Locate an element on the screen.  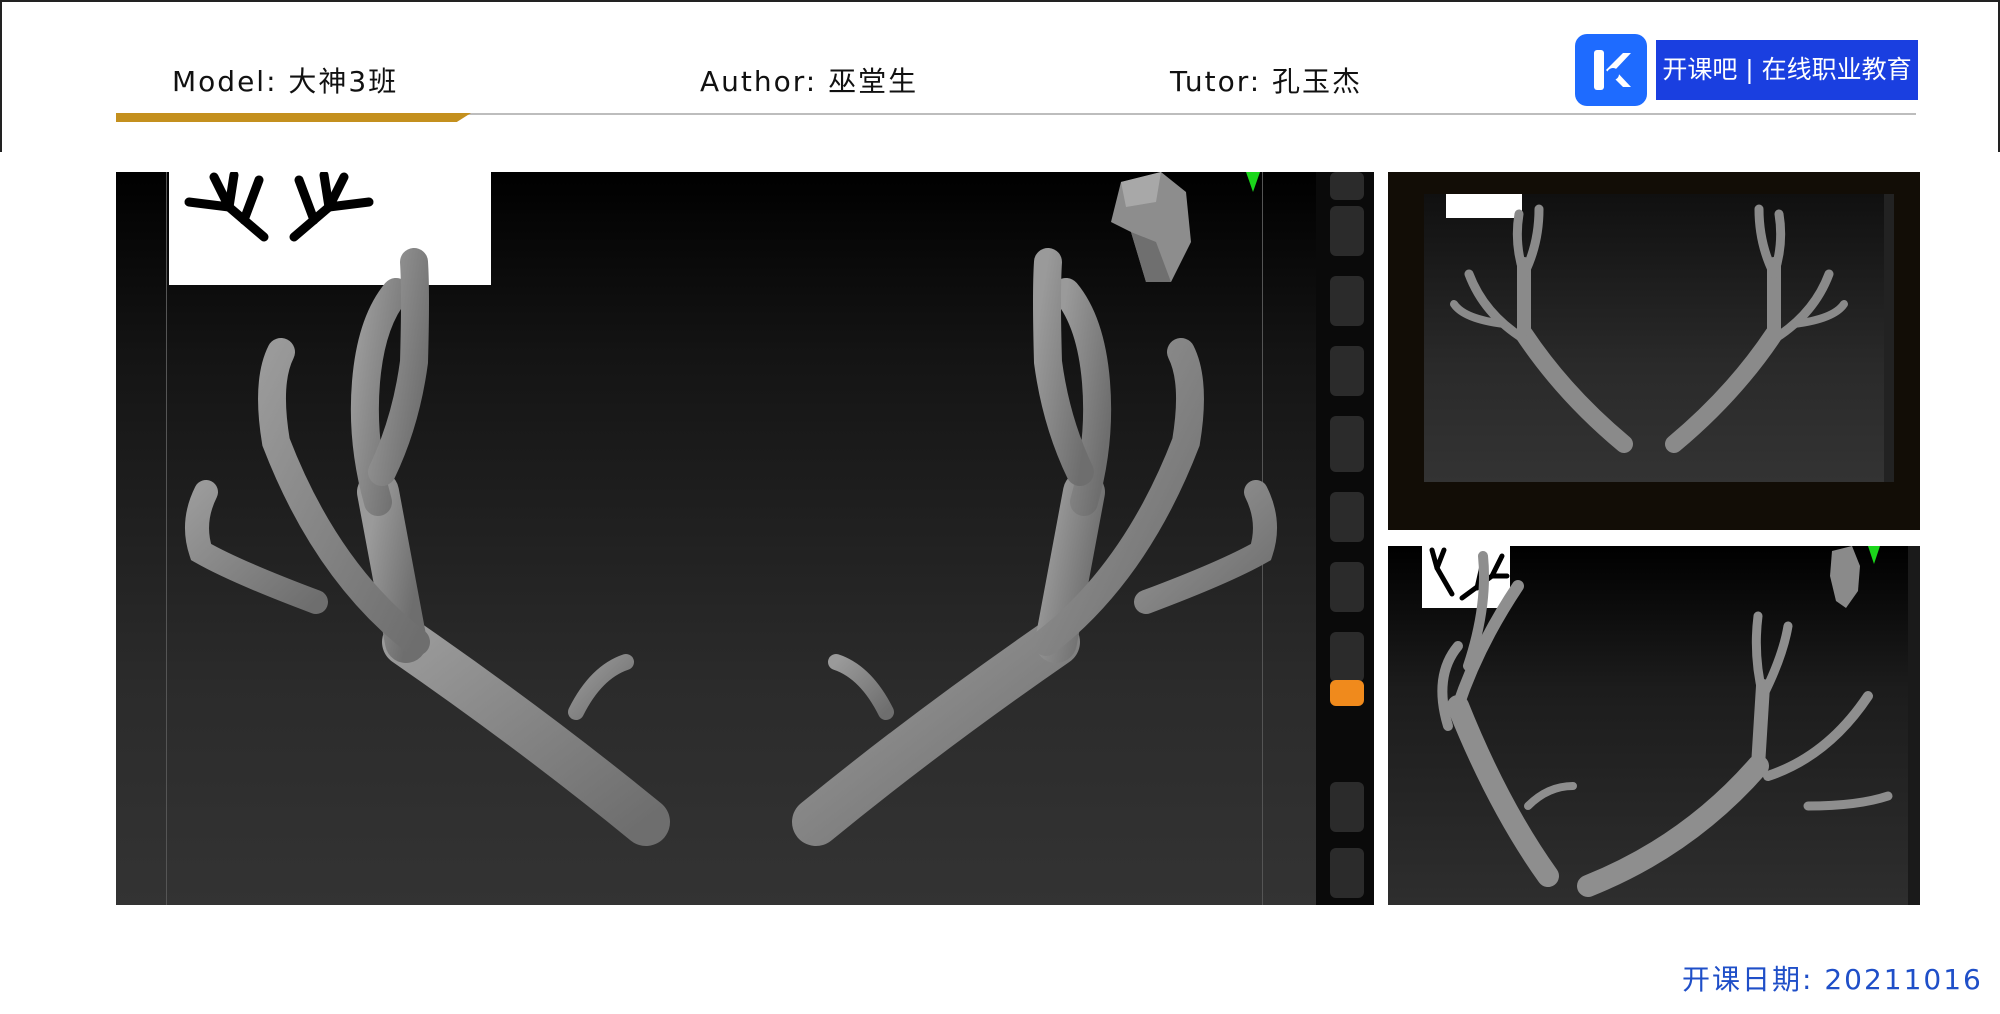
right-tool-shelf is located at coordinates (1345, 538).